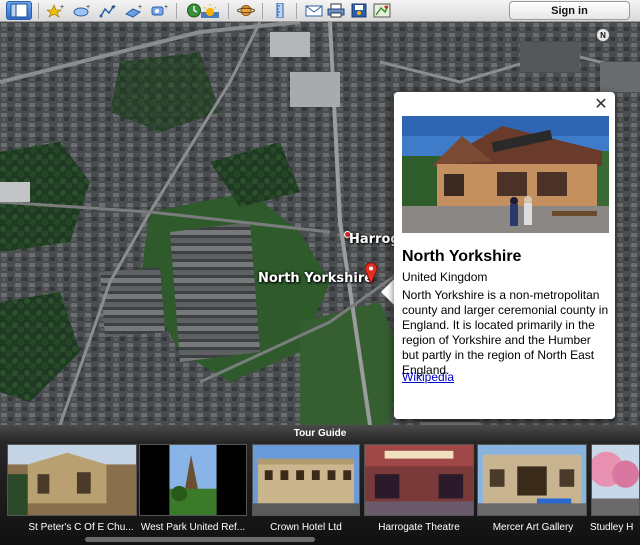  I want to click on tour-caption: Studley H, so click(612, 527).